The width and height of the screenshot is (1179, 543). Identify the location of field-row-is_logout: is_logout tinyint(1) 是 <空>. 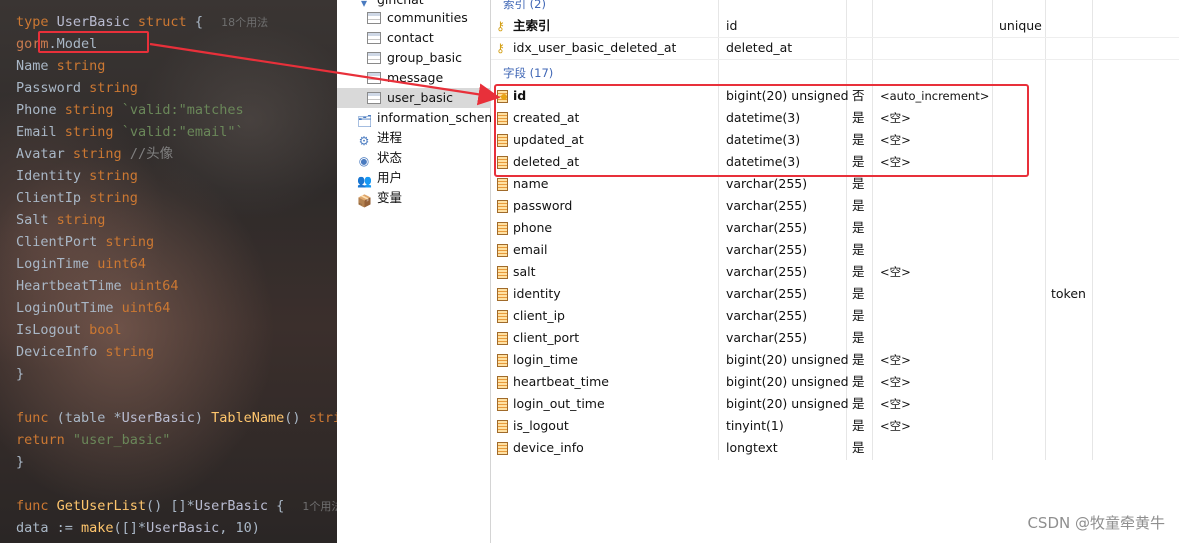
(835, 426).